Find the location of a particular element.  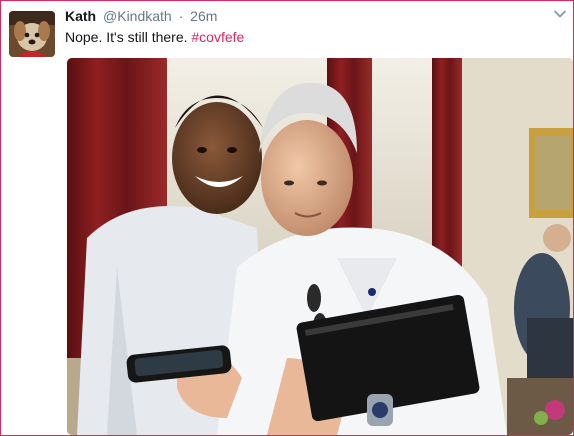

tweet-text: Nope. It's still there. #covfefe is located at coordinates (154, 37).